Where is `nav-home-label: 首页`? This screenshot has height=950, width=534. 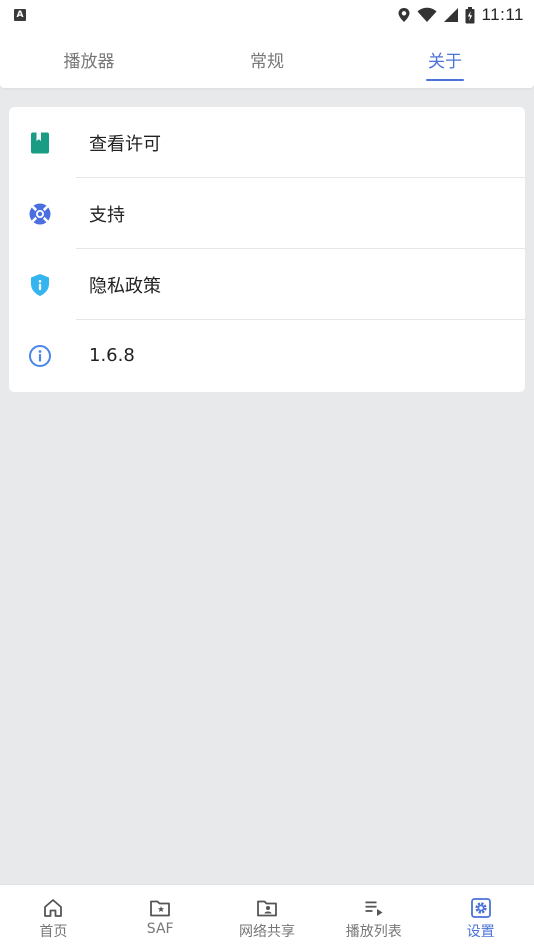
nav-home-label: 首页 is located at coordinates (53, 932).